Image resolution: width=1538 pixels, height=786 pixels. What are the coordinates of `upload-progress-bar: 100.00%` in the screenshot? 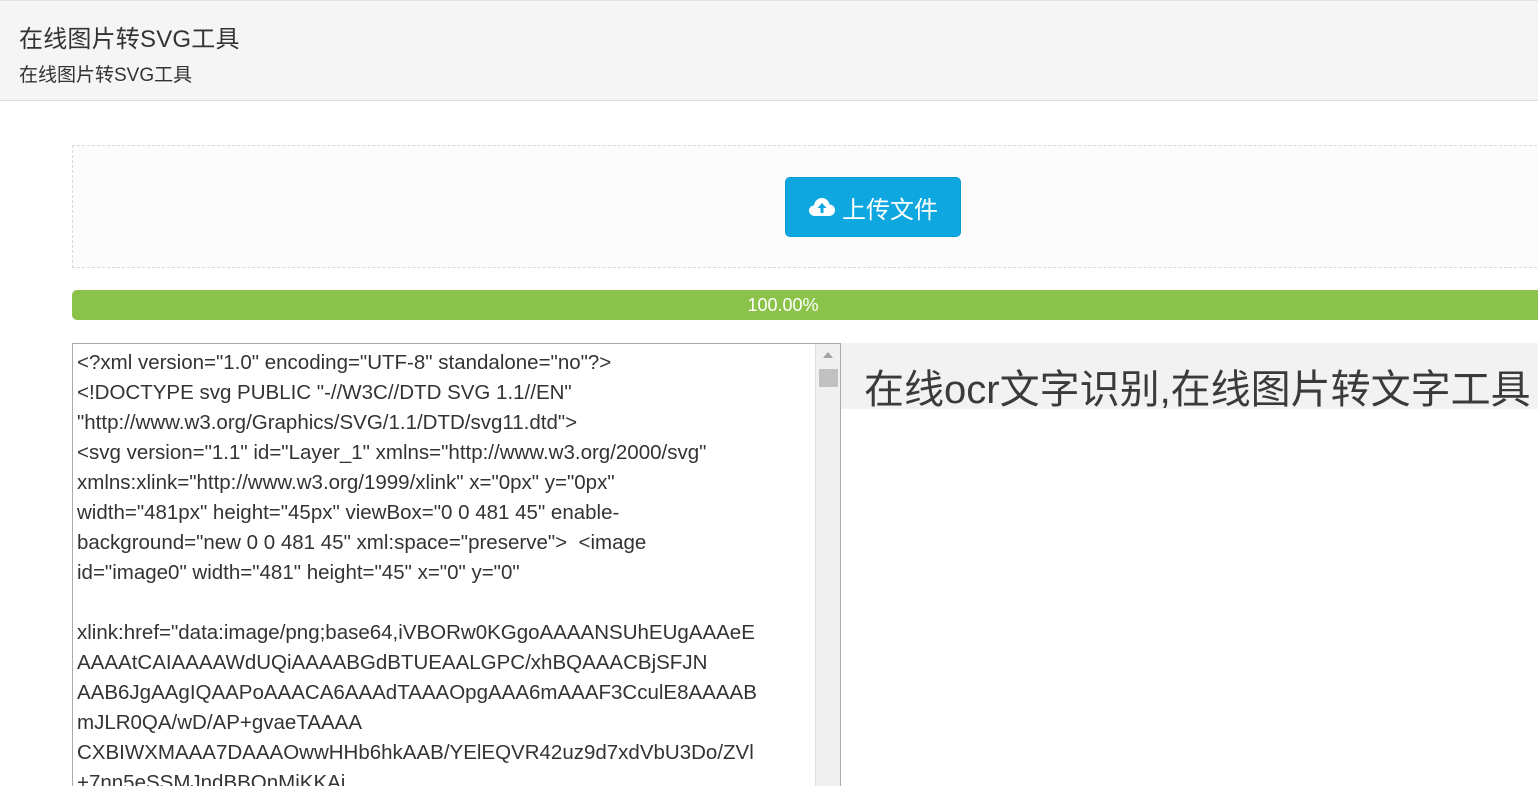 It's located at (805, 305).